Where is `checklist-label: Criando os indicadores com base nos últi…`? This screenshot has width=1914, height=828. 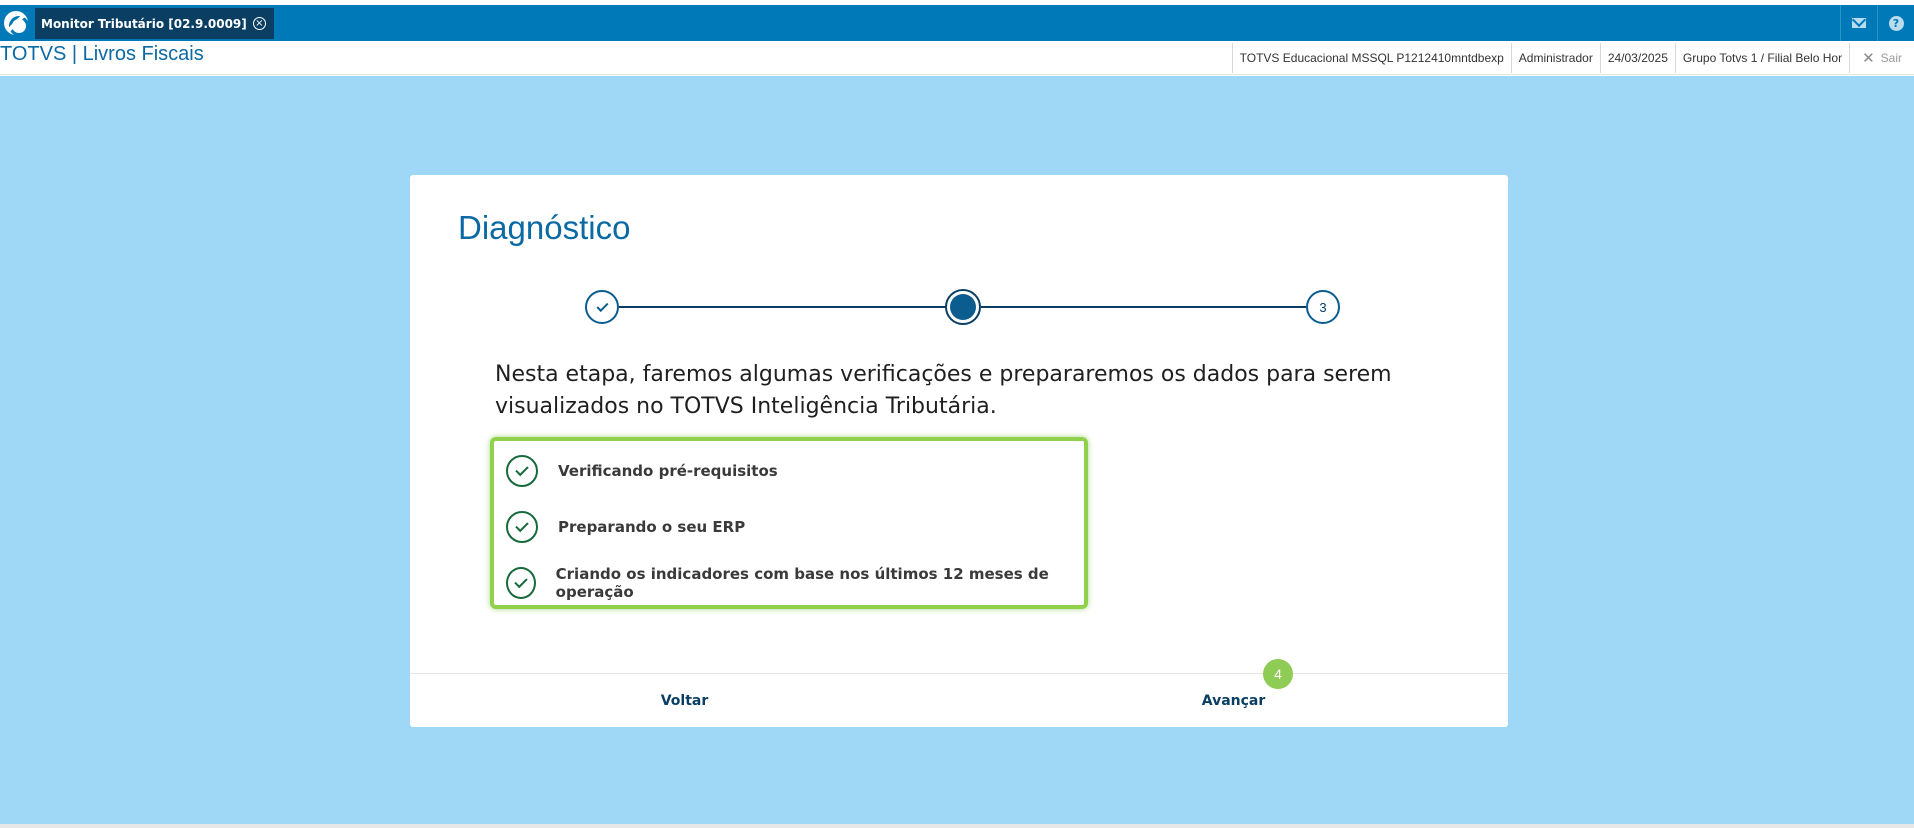
checklist-label: Criando os indicadores com base nos últi… is located at coordinates (802, 583).